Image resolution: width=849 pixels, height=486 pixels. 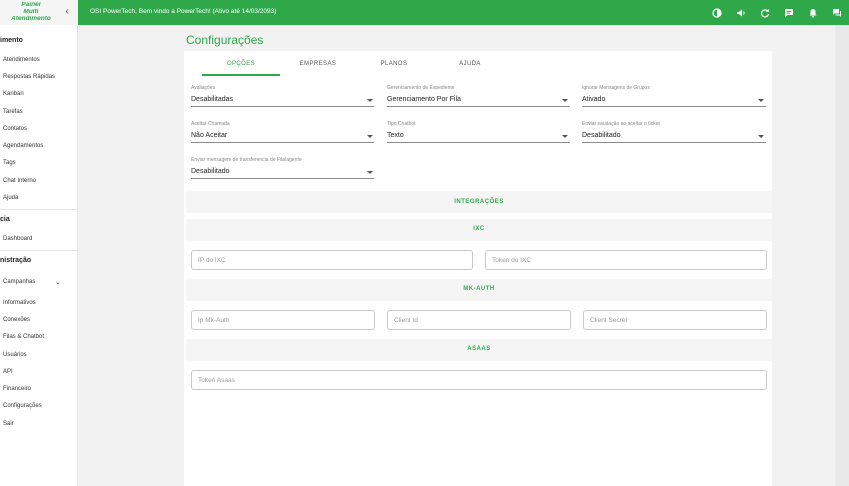 I want to click on input-placeholder: Client Id, so click(x=406, y=320).